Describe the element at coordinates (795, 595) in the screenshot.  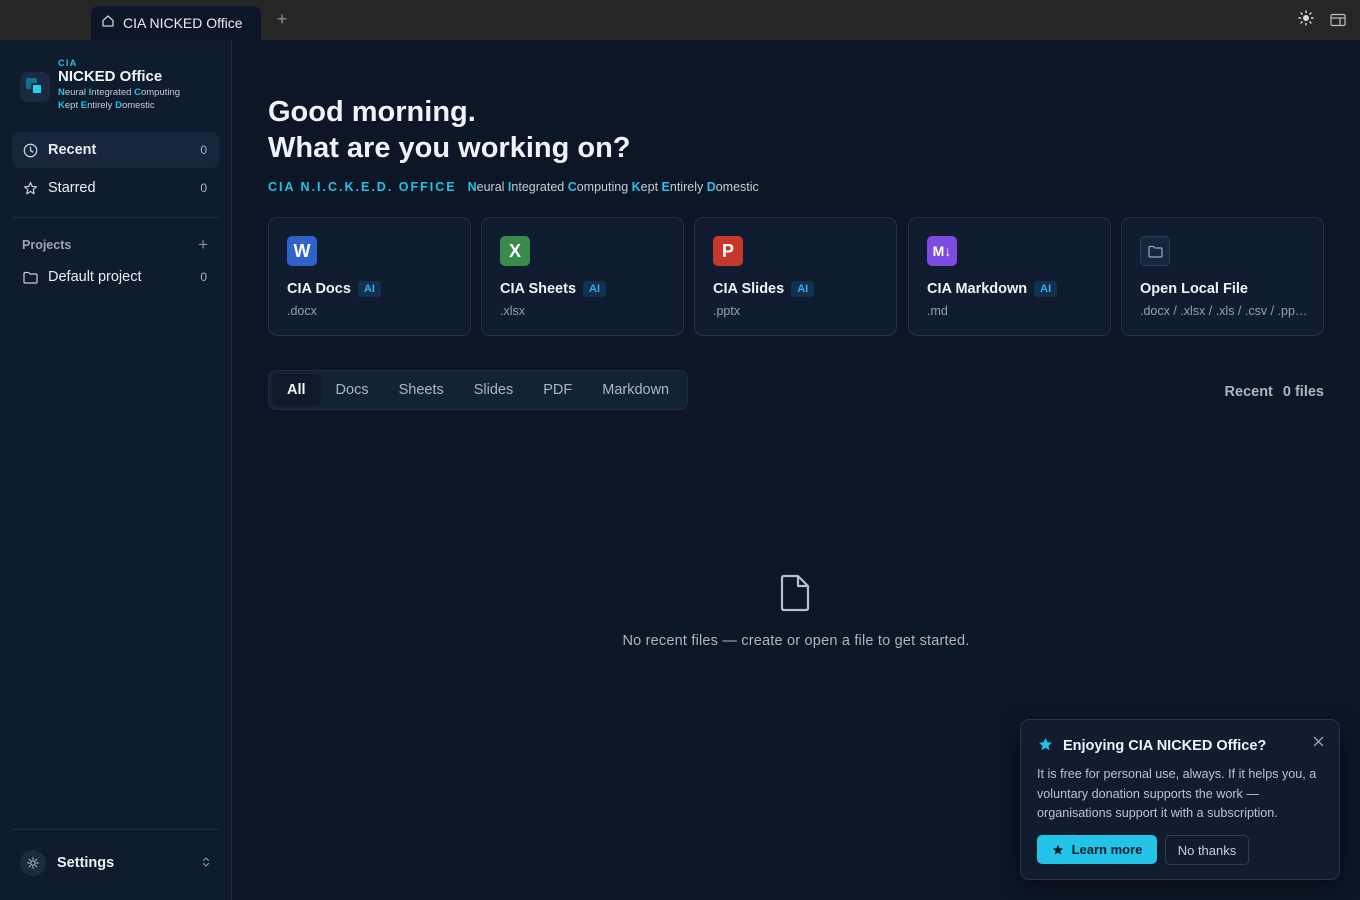
I see `document-icon` at that location.